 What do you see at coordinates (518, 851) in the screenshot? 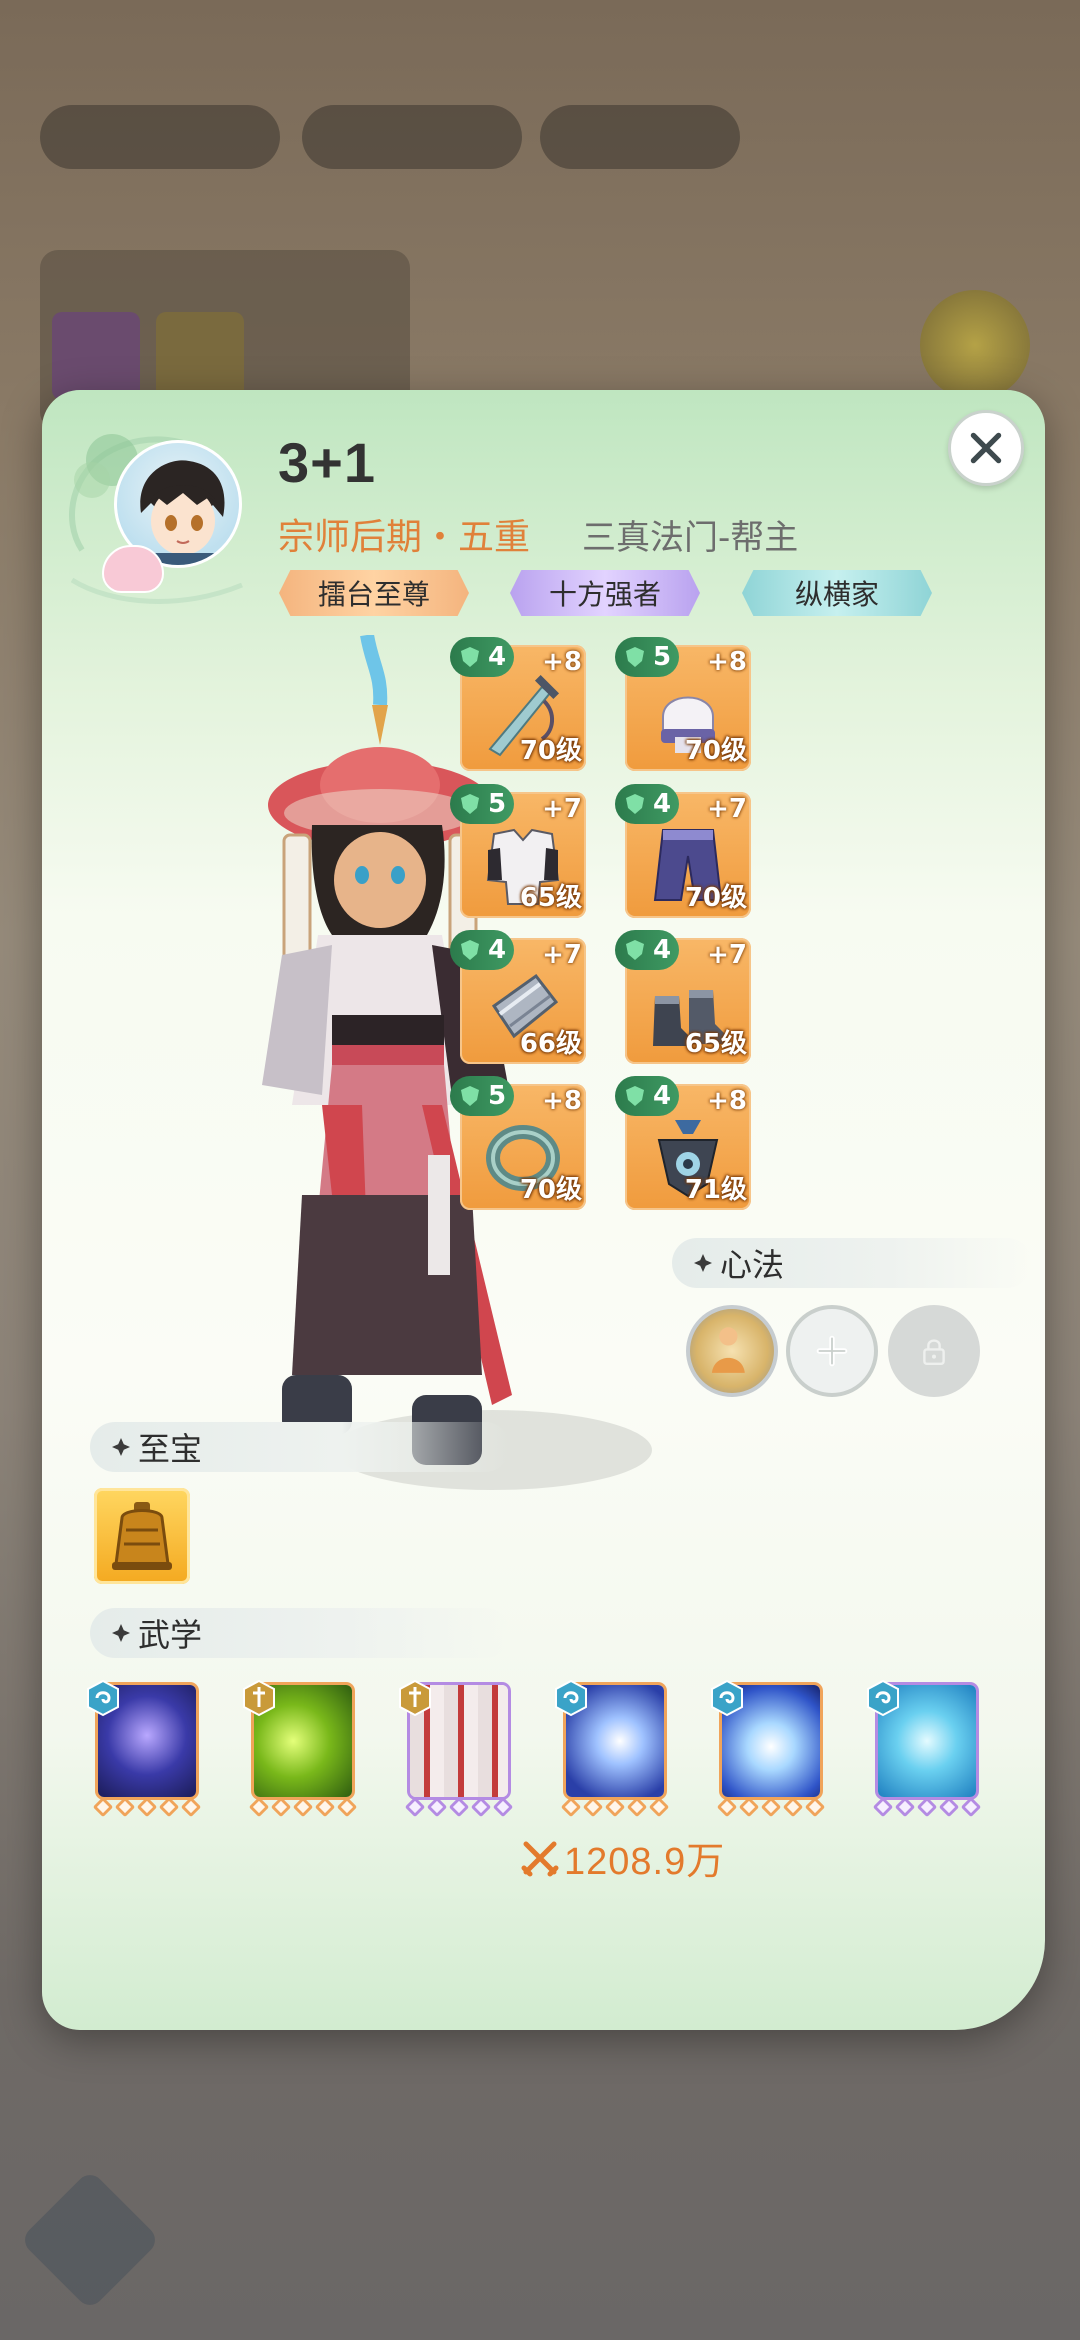
I see `equip-slot-body: 5 +7 65级` at bounding box center [518, 851].